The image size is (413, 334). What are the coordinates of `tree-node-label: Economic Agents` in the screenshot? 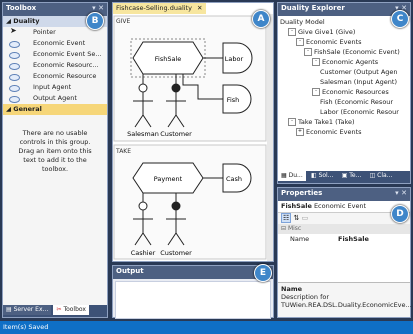 It's located at (350, 62).